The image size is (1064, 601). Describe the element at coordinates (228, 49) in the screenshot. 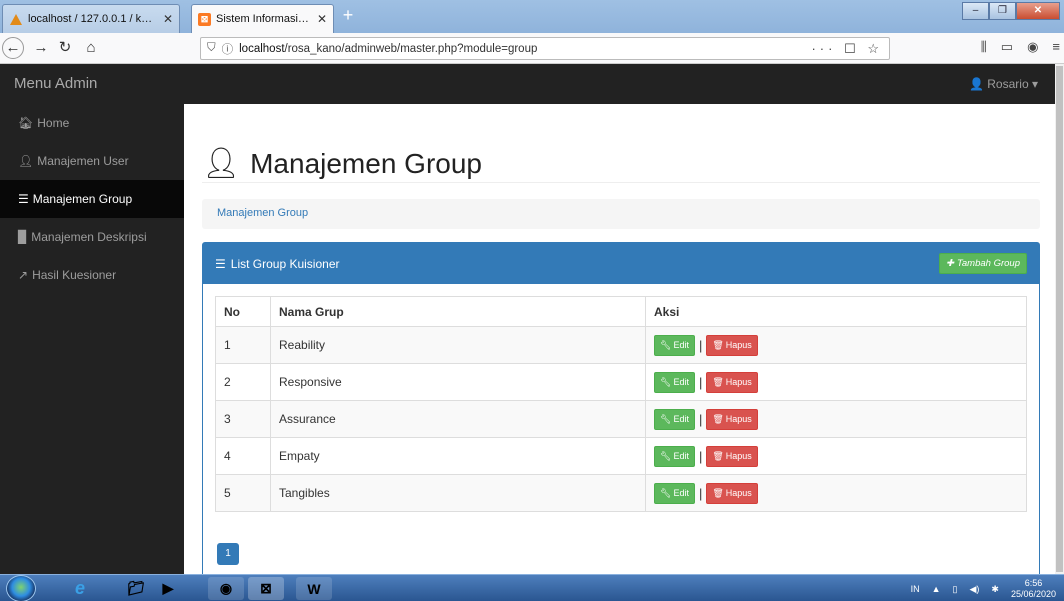

I see `info-icon: ⓘ` at that location.